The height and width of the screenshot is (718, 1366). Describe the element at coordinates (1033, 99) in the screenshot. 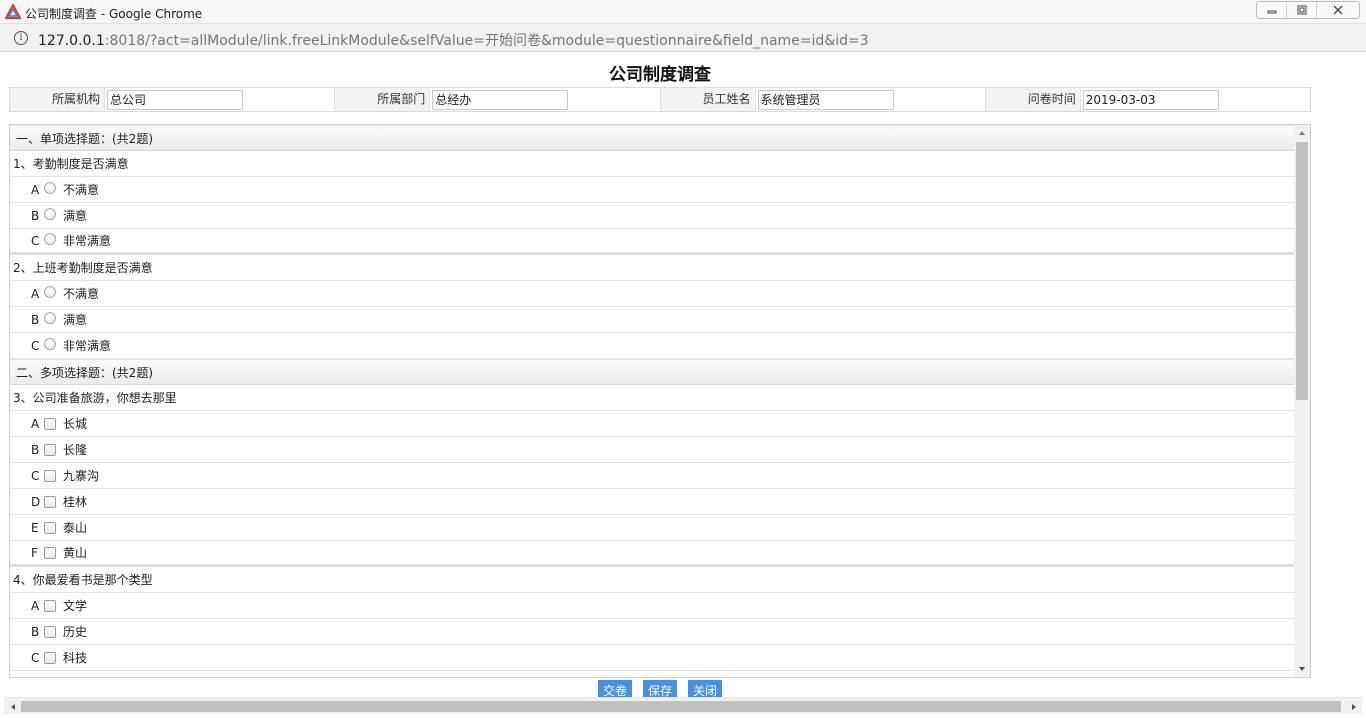

I see `date-label: 问卷时间` at that location.